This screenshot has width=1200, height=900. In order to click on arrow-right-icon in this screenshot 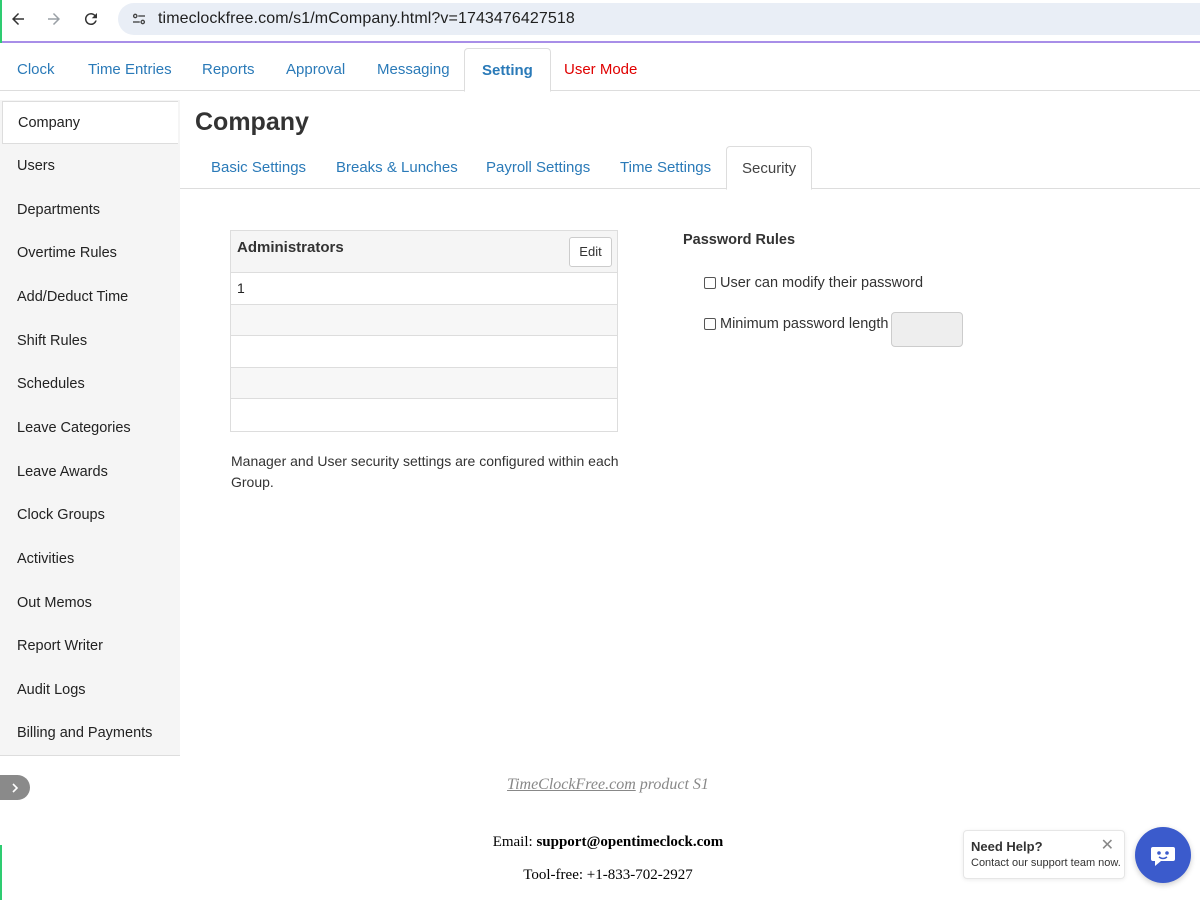, I will do `click(54, 19)`.